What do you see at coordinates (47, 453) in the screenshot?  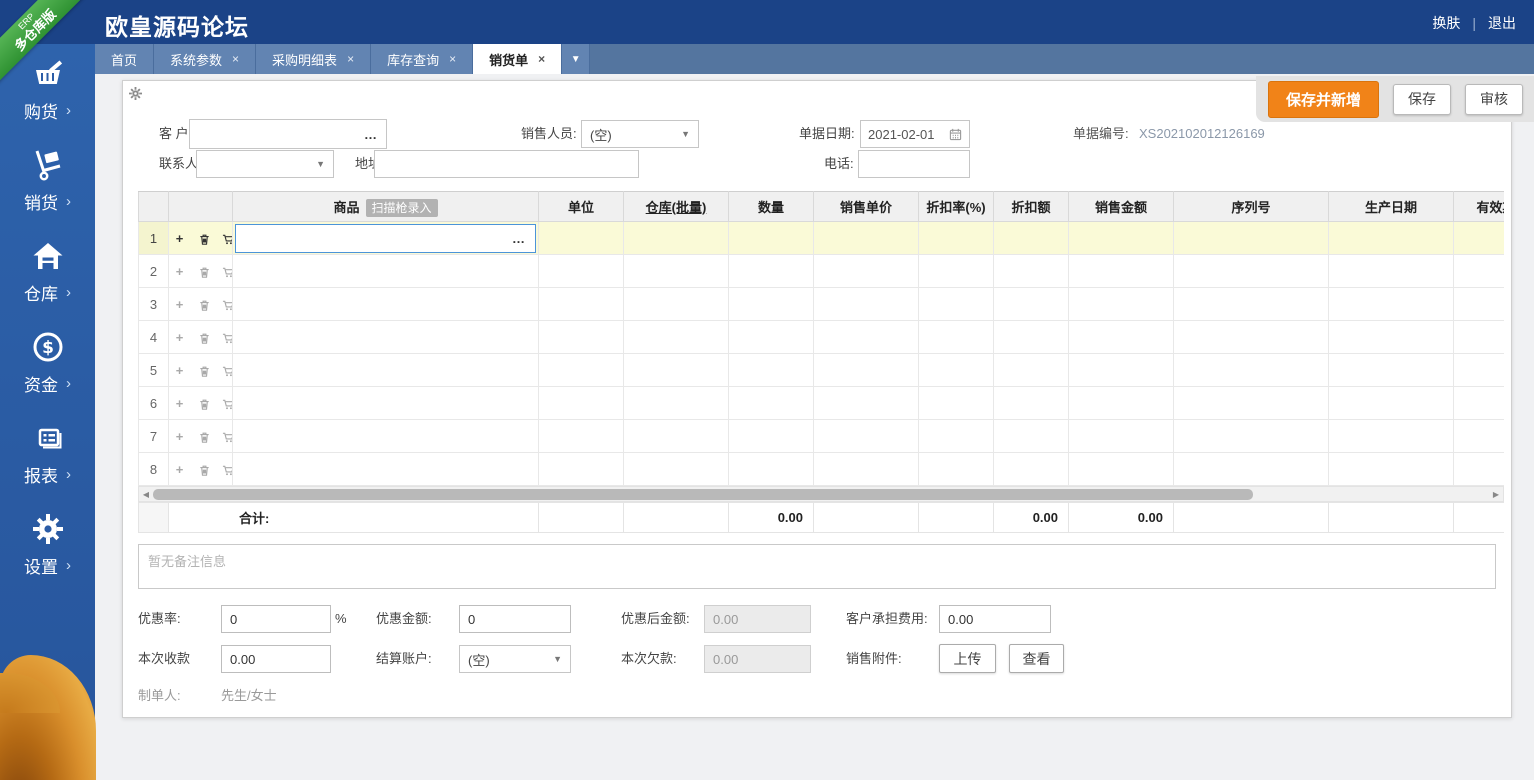 I see `sidebar-item-reports: 报表 ›` at bounding box center [47, 453].